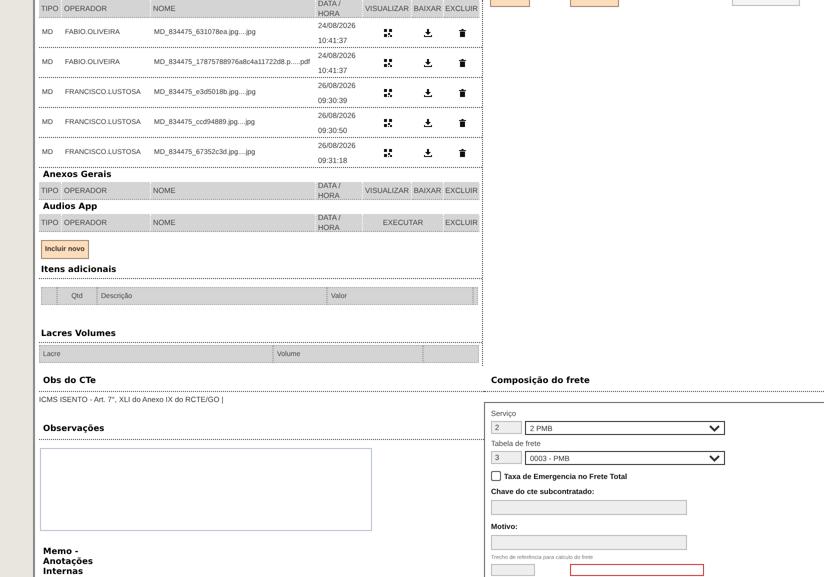 The width and height of the screenshot is (824, 577). What do you see at coordinates (496, 476) in the screenshot?
I see `checkbox` at bounding box center [496, 476].